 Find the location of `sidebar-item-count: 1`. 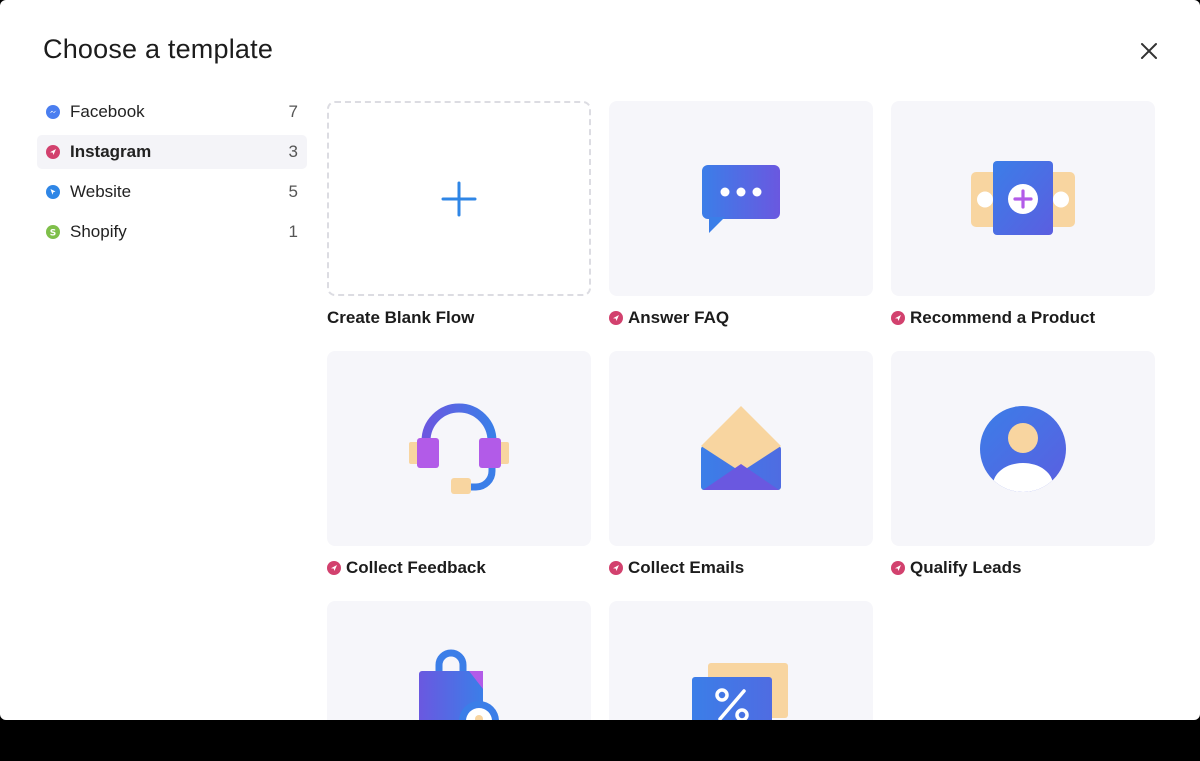

sidebar-item-count: 1 is located at coordinates (293, 231).